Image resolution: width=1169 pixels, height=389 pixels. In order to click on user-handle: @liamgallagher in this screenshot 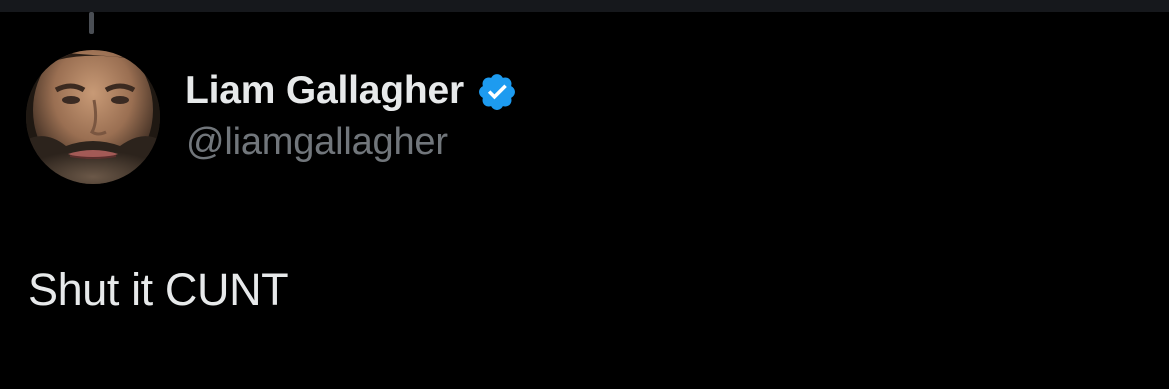, I will do `click(317, 142)`.